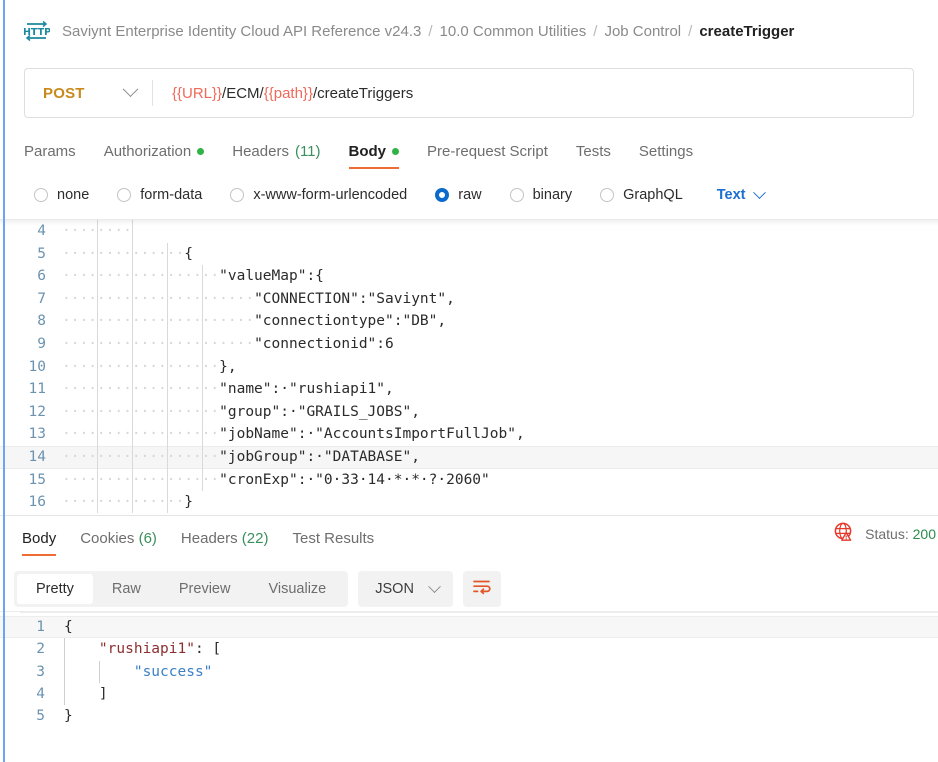  I want to click on code-line: 4 ········, so click(469, 231).